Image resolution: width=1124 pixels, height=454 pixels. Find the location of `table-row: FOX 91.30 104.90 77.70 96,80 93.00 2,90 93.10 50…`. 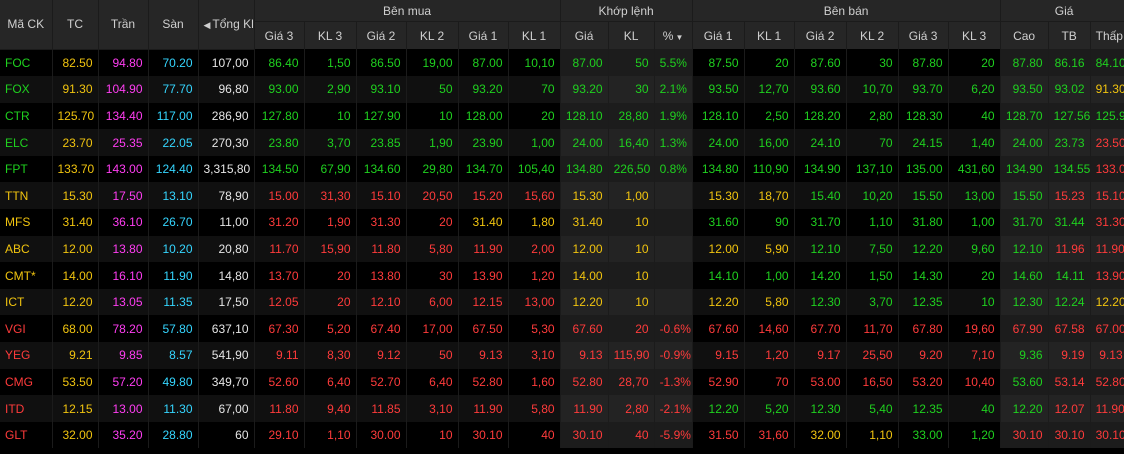

table-row: FOX 91.30 104.90 77.70 96,80 93.00 2,90 93.10 50… is located at coordinates (562, 89).